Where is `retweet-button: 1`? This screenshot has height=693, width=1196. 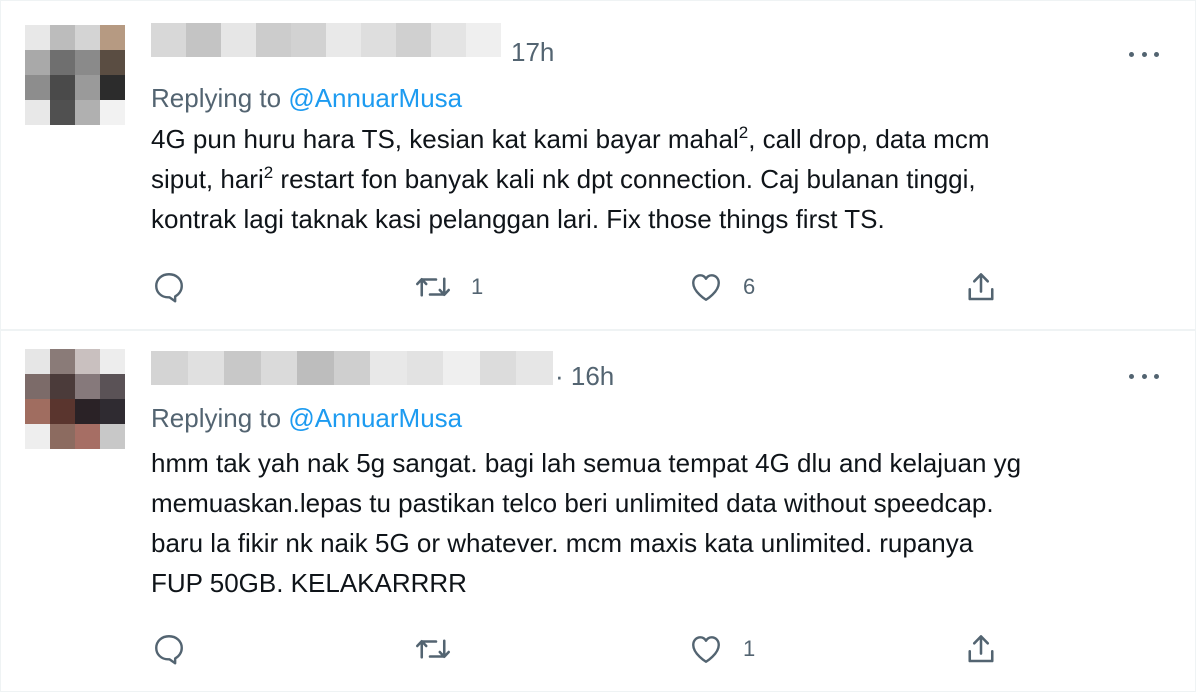
retweet-button: 1 is located at coordinates (448, 287).